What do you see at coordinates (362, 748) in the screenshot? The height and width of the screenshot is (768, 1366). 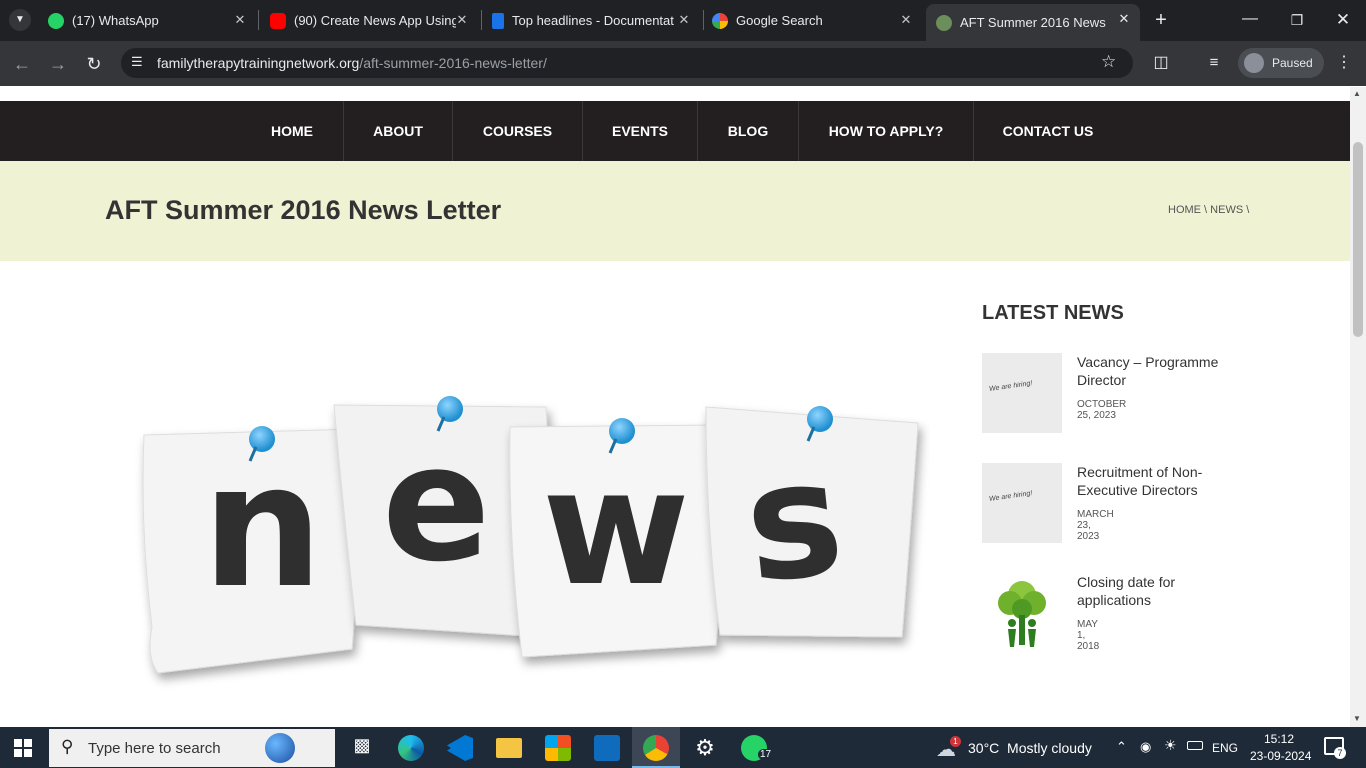 I see `task-view-icon: ▩` at bounding box center [362, 748].